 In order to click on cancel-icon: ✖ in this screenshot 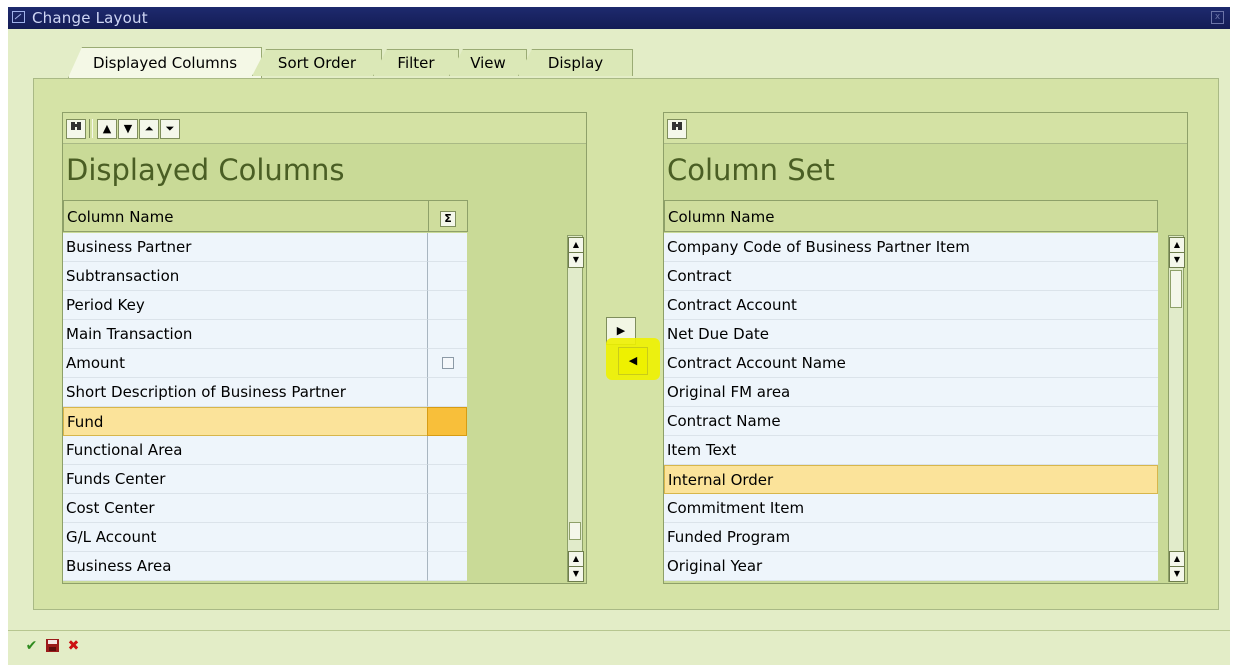, I will do `click(73, 646)`.